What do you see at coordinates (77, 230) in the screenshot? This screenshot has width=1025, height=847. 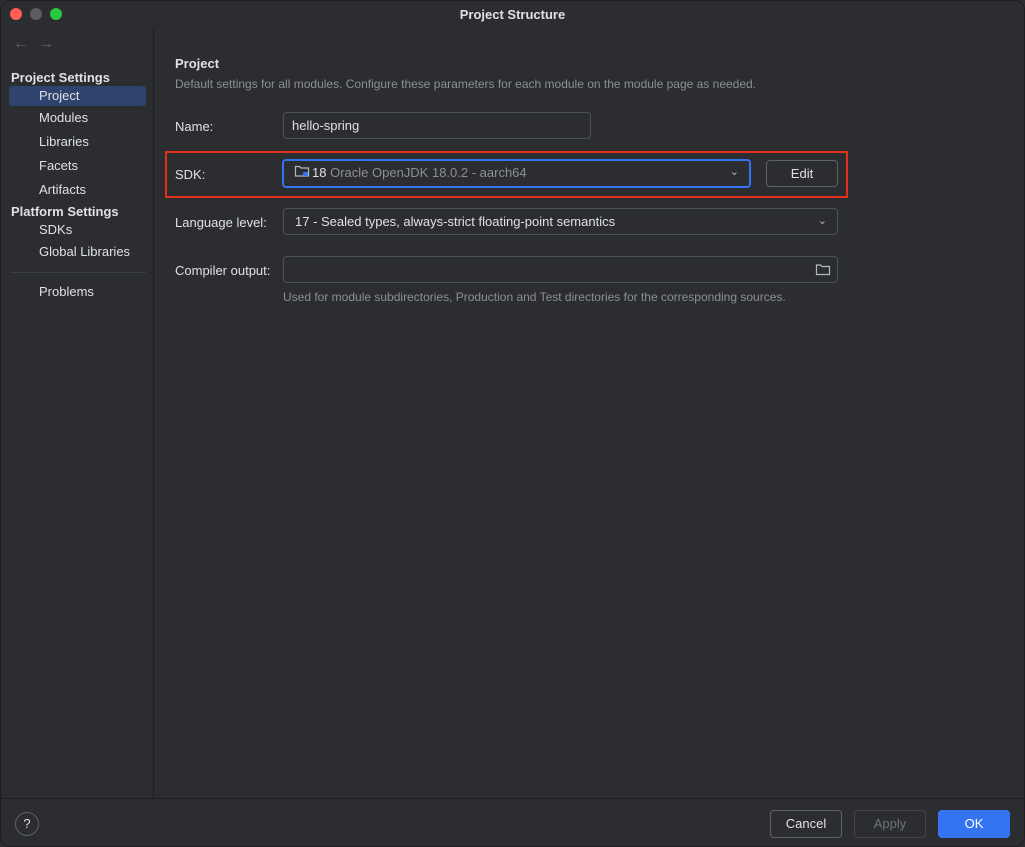 I see `sidebar-item-sdks: SDKs` at bounding box center [77, 230].